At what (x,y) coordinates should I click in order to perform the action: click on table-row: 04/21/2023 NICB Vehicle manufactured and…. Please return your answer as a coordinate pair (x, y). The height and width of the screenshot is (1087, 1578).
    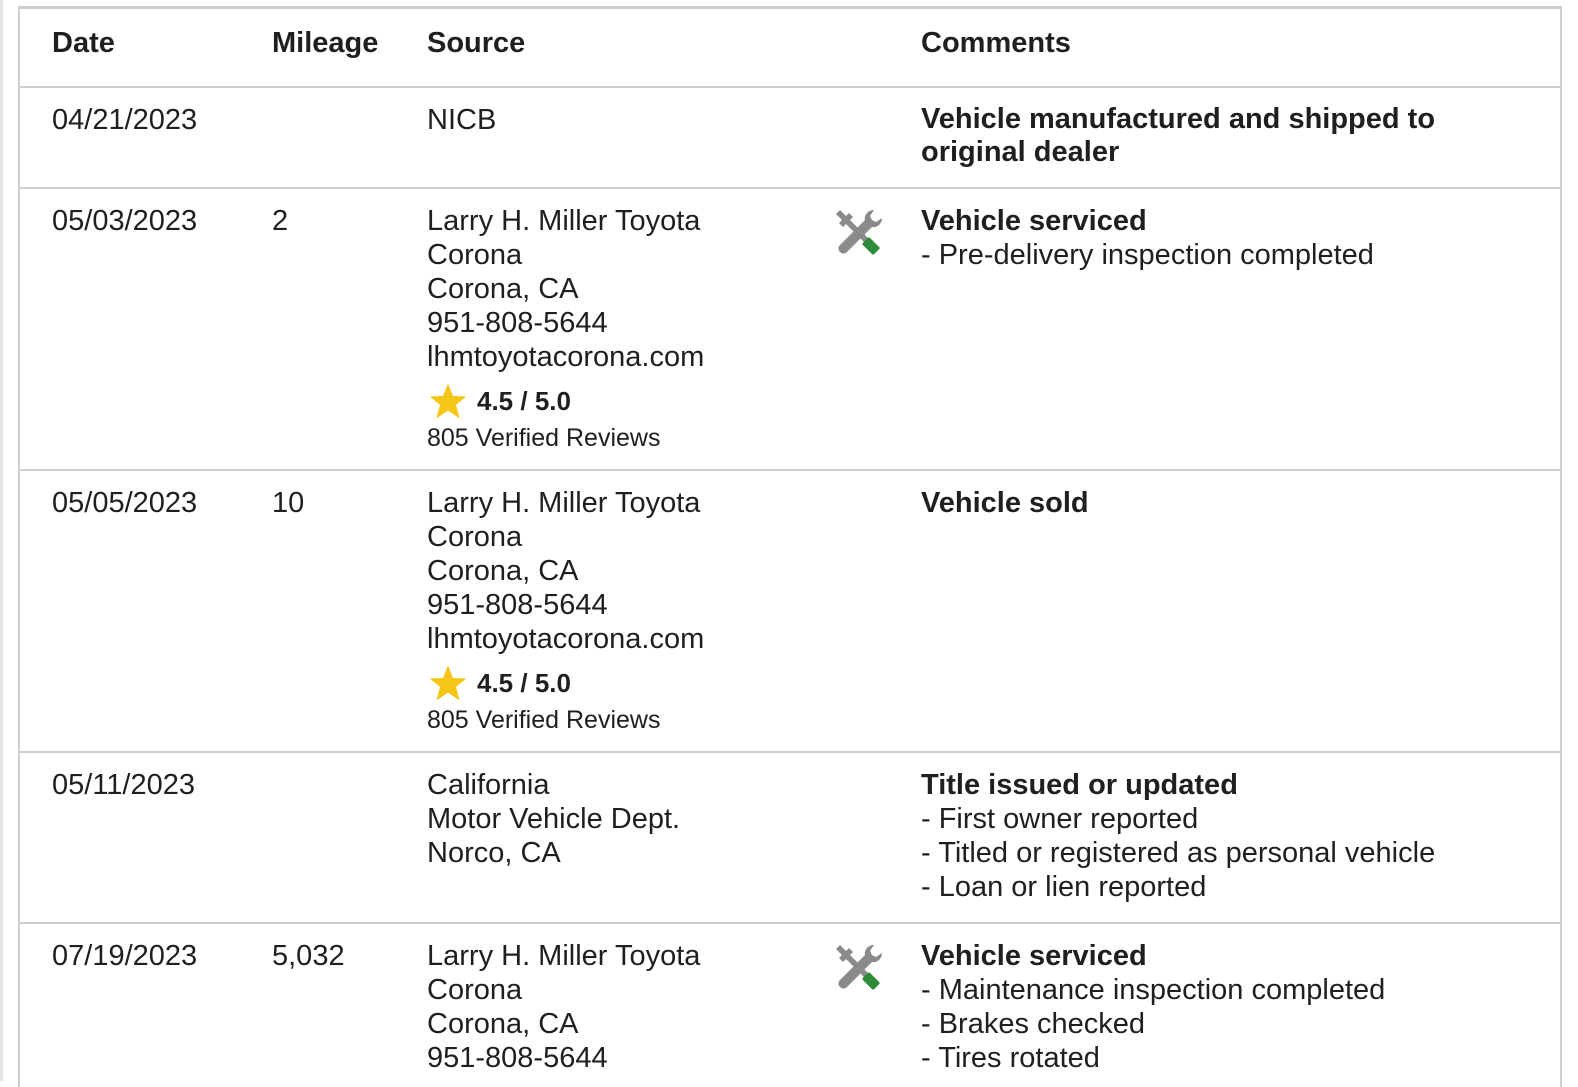
    Looking at the image, I should click on (790, 138).